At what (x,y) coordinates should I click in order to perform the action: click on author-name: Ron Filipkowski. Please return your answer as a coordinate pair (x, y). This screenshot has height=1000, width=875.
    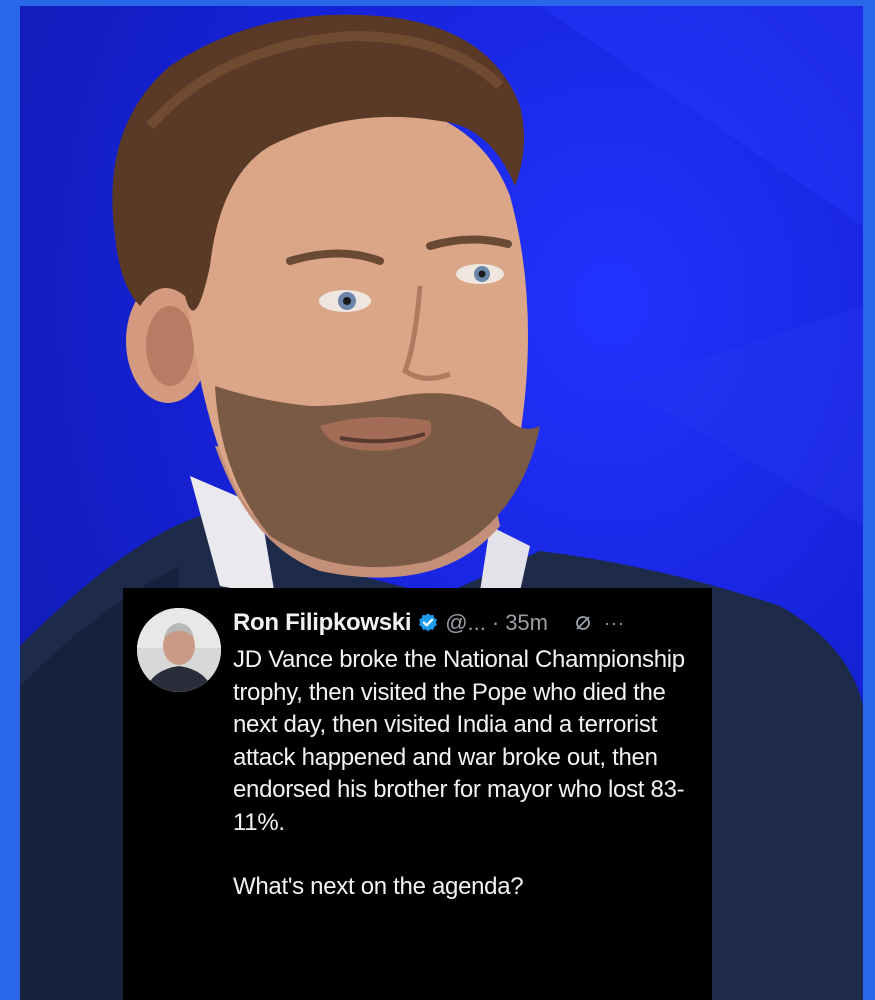
    Looking at the image, I should click on (322, 623).